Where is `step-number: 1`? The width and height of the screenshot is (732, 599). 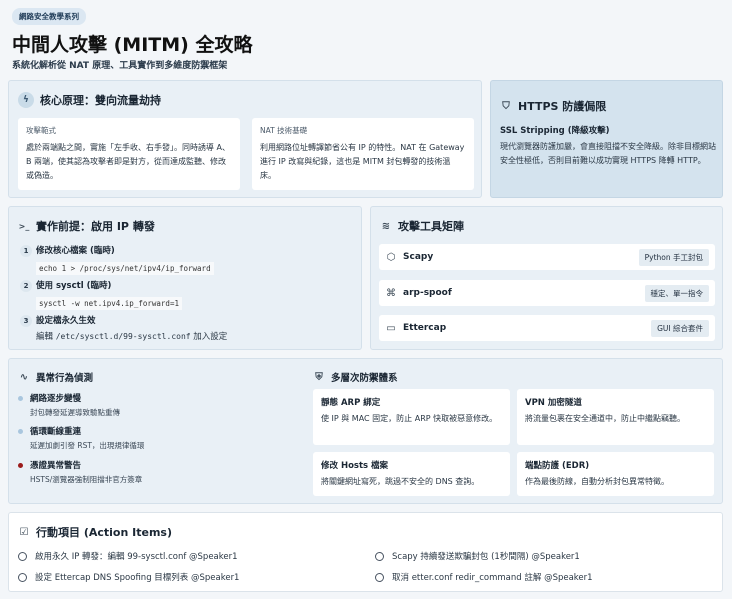 step-number: 1 is located at coordinates (26, 251).